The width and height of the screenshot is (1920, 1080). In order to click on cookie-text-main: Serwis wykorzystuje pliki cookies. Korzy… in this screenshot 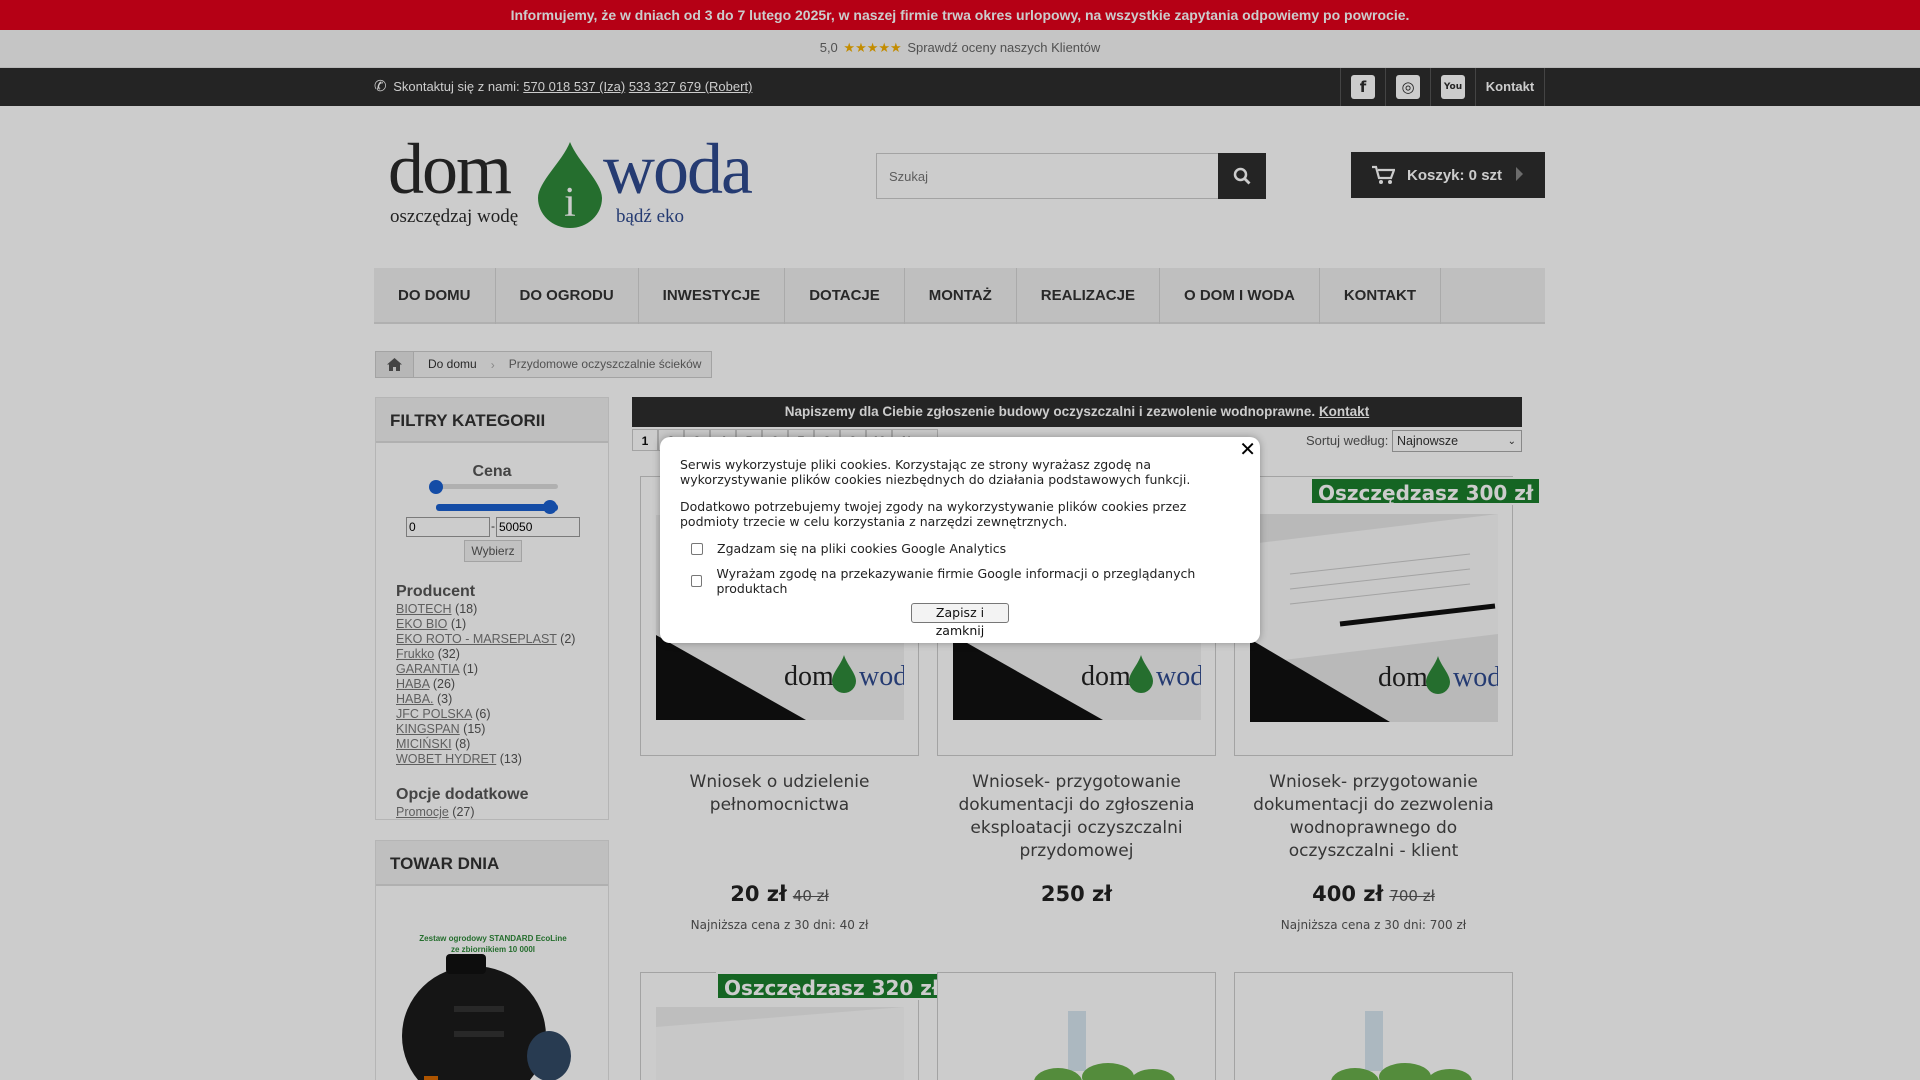, I will do `click(935, 472)`.